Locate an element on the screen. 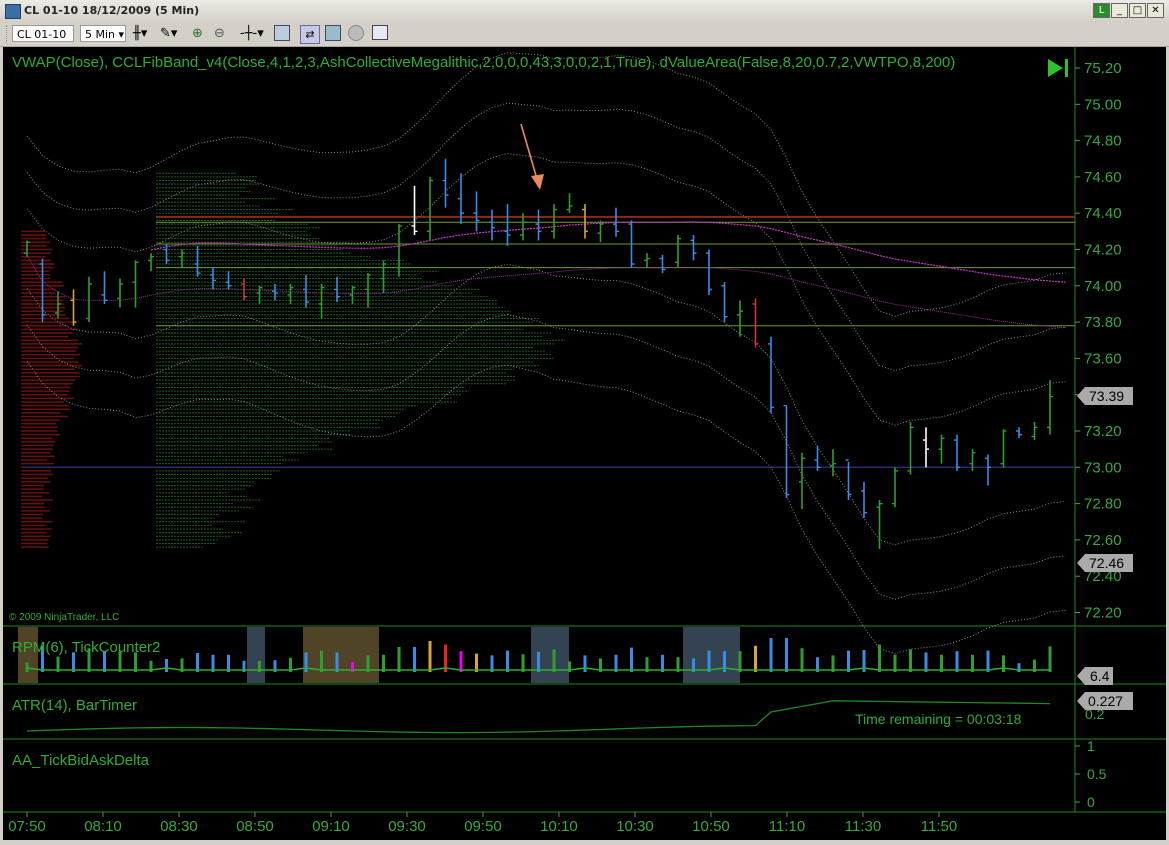 This screenshot has width=1169, height=845. rpm-panel-label: RPM(6), TickCounter2 is located at coordinates (86, 647).